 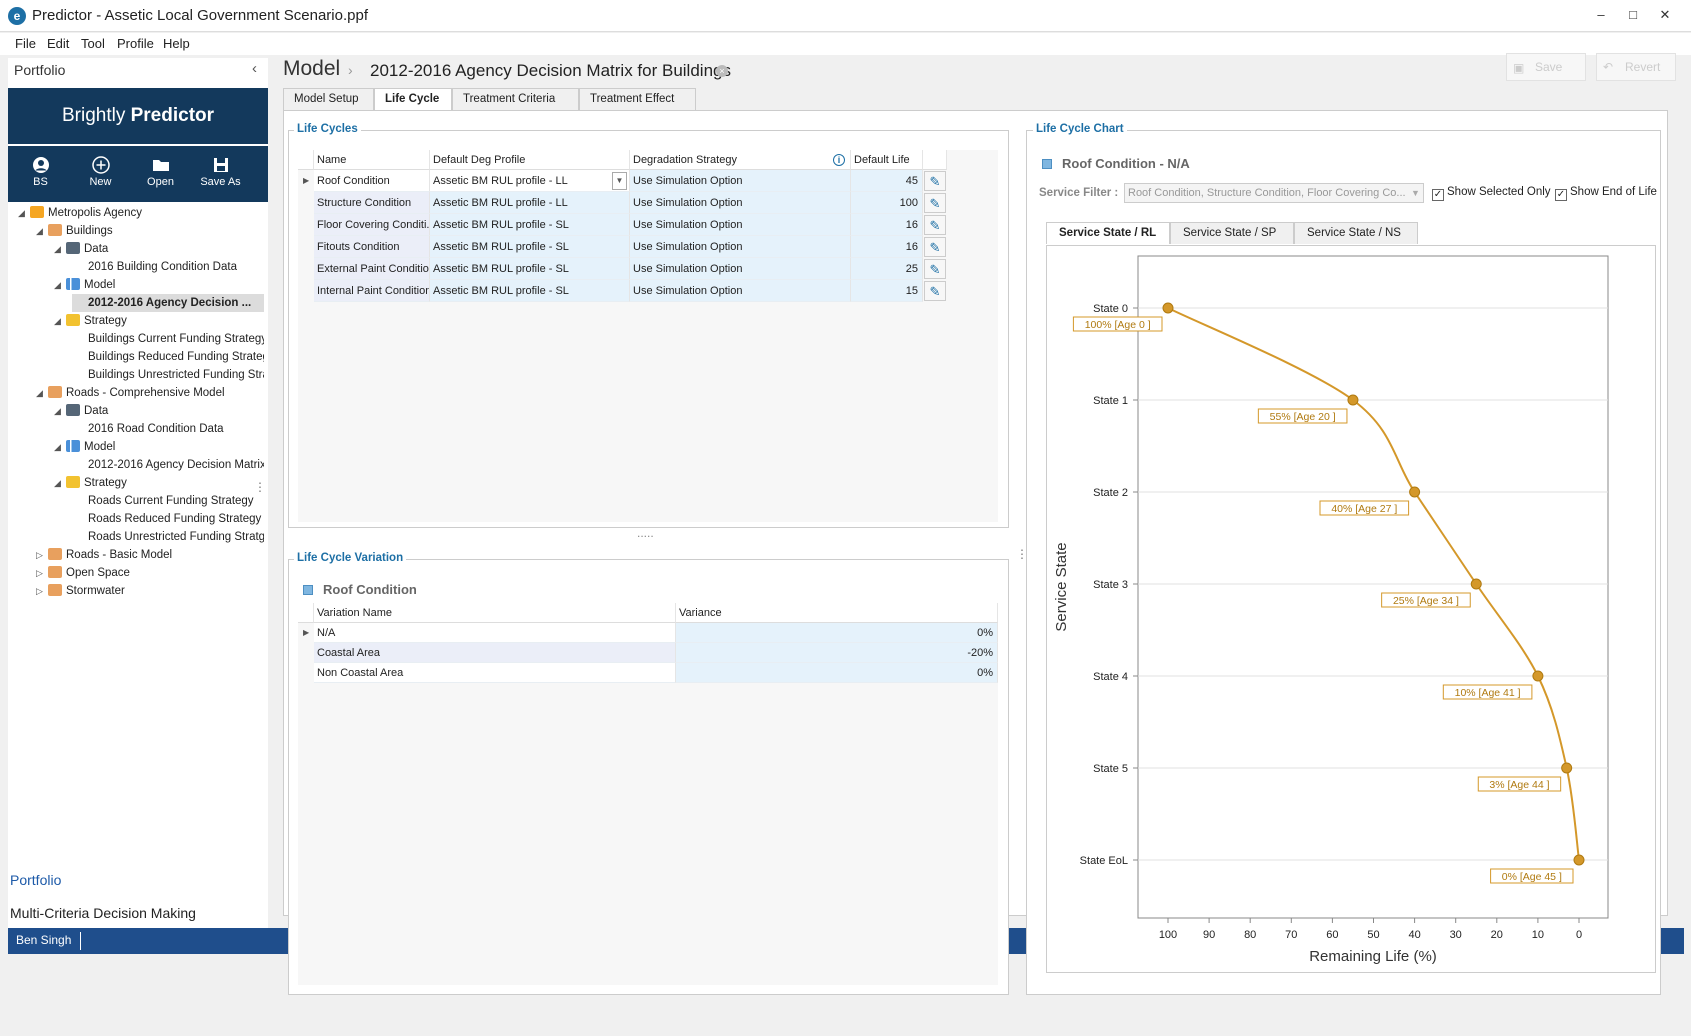 I want to click on column-header: Name, so click(x=372, y=160).